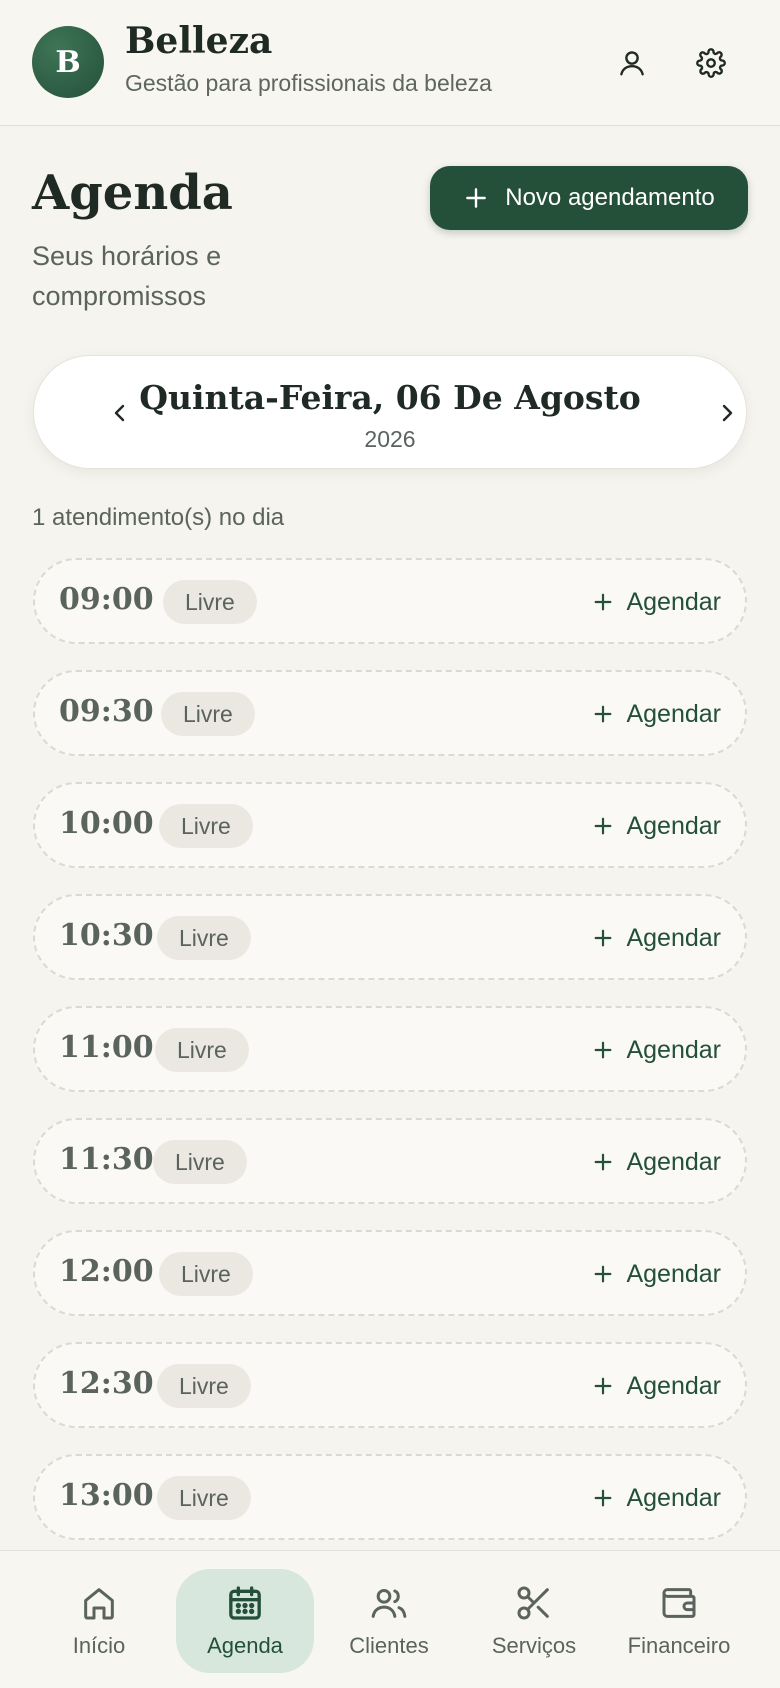 This screenshot has height=1688, width=780. Describe the element at coordinates (534, 1645) in the screenshot. I see `nav-label: Serviços` at that location.